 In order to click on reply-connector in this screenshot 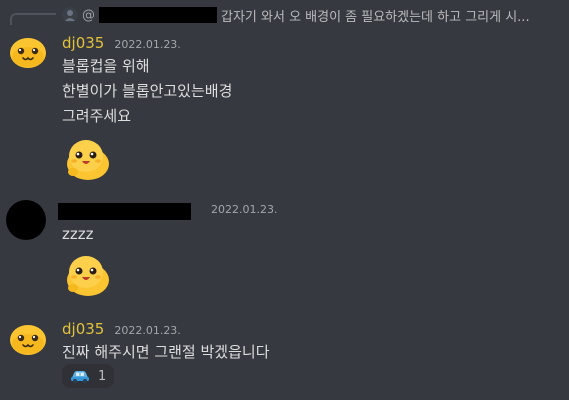, I will do `click(33, 19)`.